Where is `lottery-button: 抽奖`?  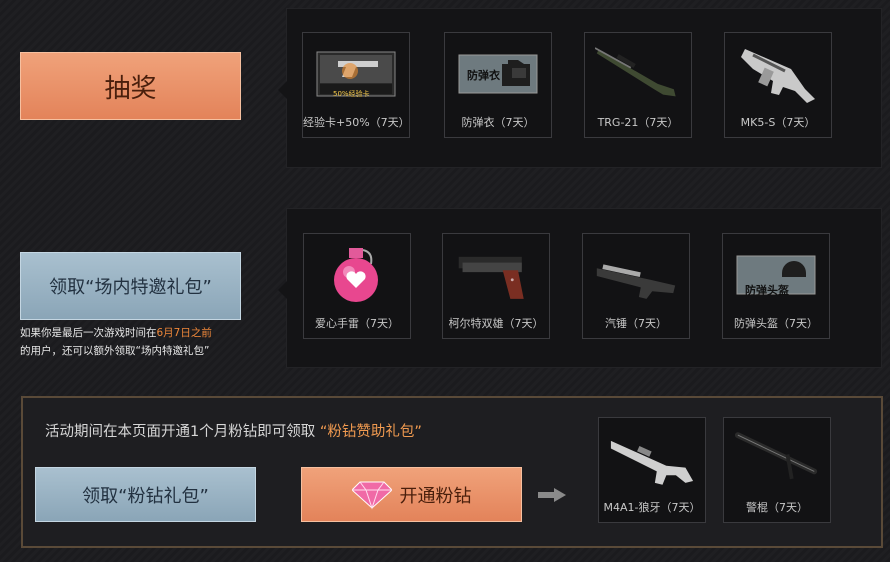 lottery-button: 抽奖 is located at coordinates (130, 86).